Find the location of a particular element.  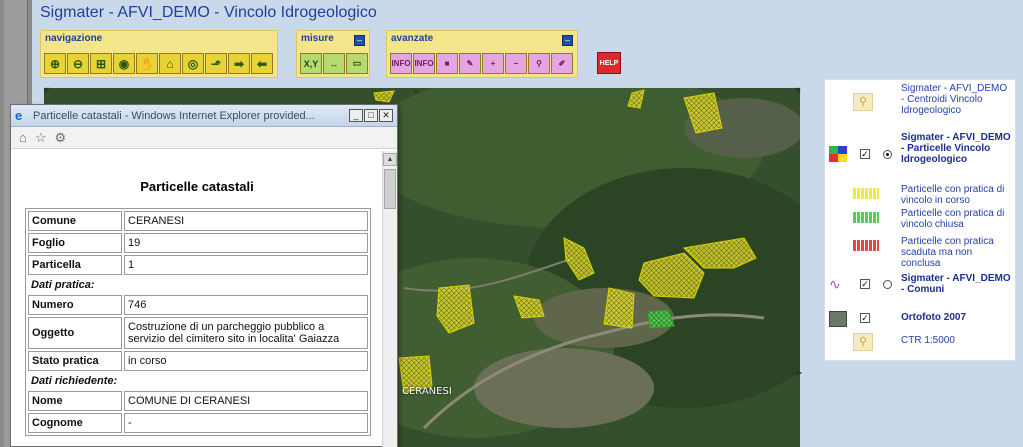

measure-distance-icon: ↔ is located at coordinates (334, 63).